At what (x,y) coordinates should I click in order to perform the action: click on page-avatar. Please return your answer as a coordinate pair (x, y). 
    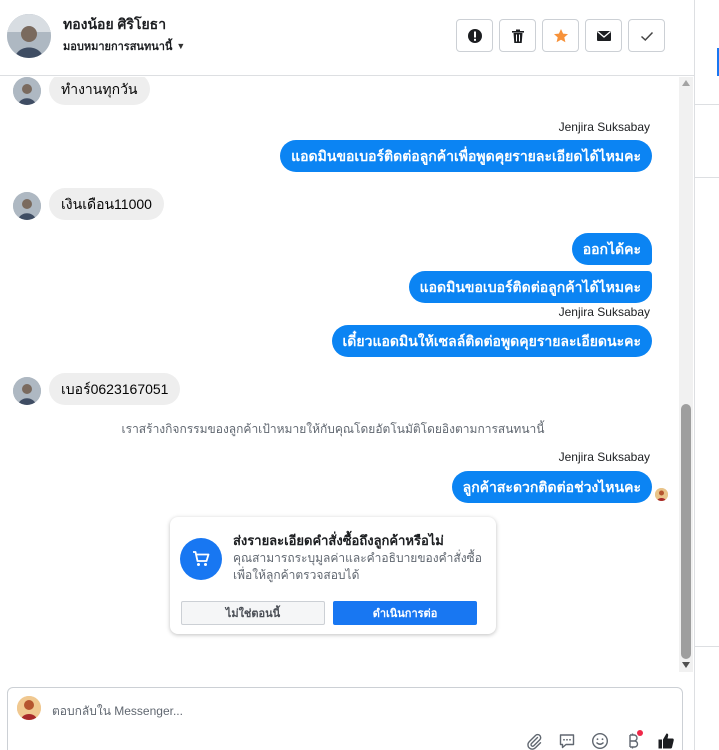
    Looking at the image, I should click on (29, 708).